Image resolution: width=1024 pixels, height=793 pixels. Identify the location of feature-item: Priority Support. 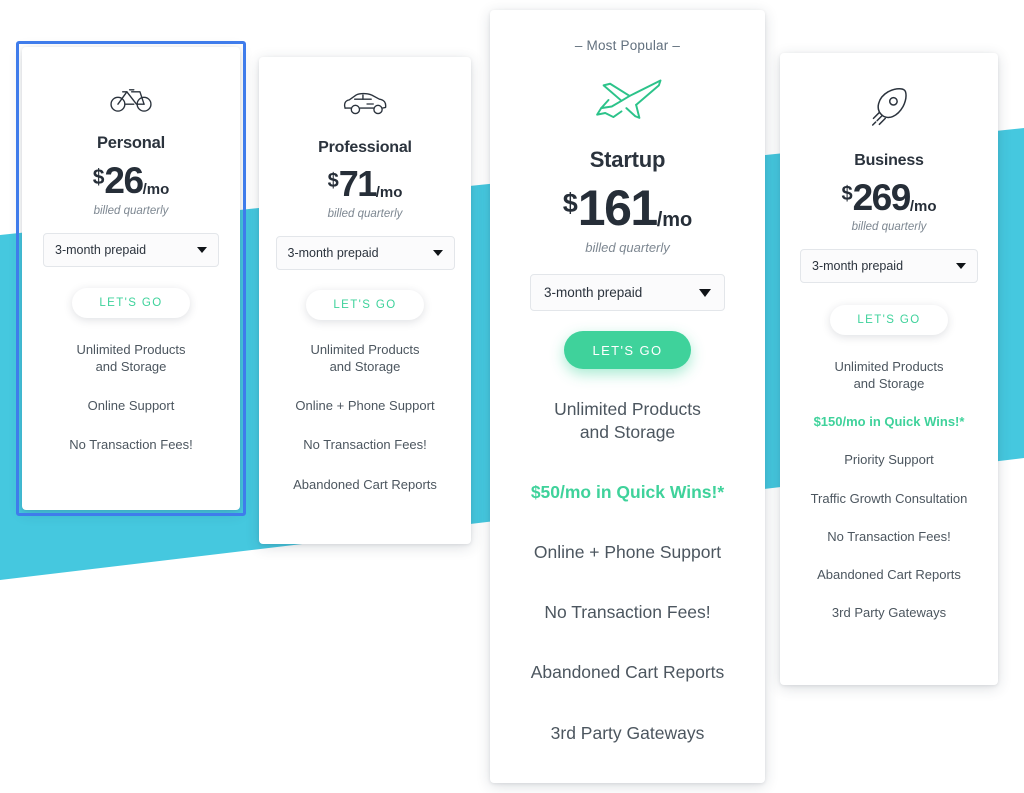
(889, 460).